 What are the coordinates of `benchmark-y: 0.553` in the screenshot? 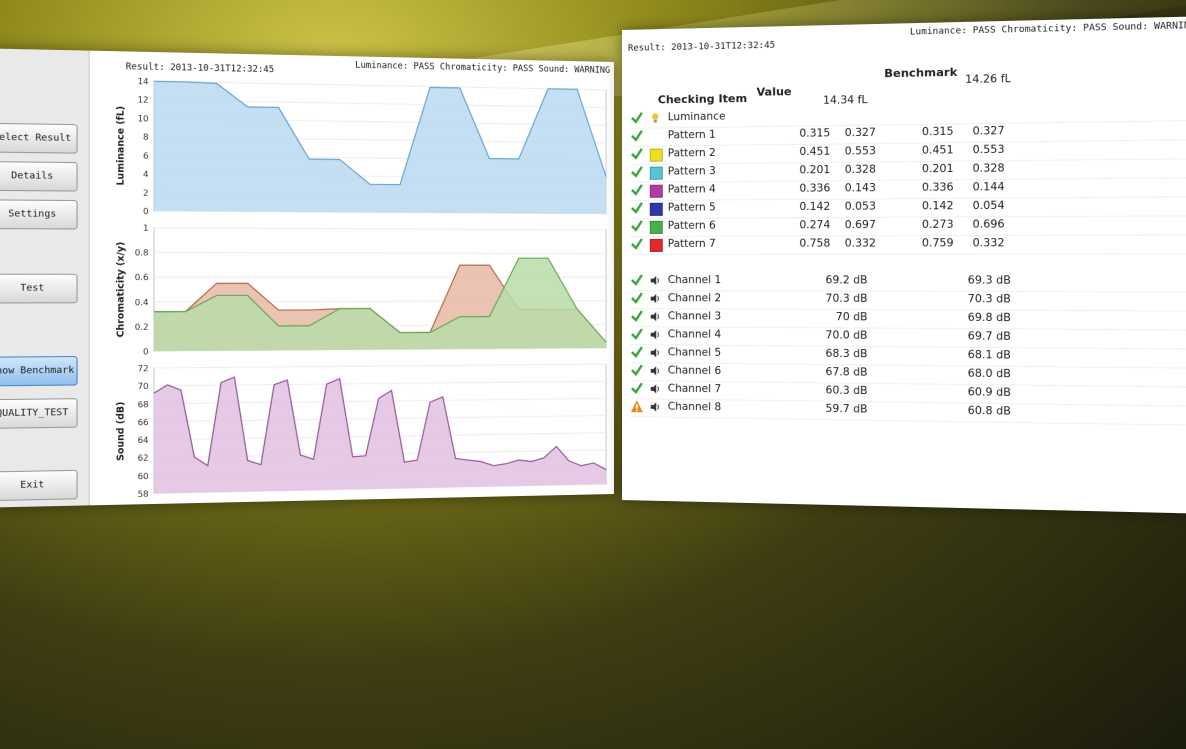 It's located at (988, 150).